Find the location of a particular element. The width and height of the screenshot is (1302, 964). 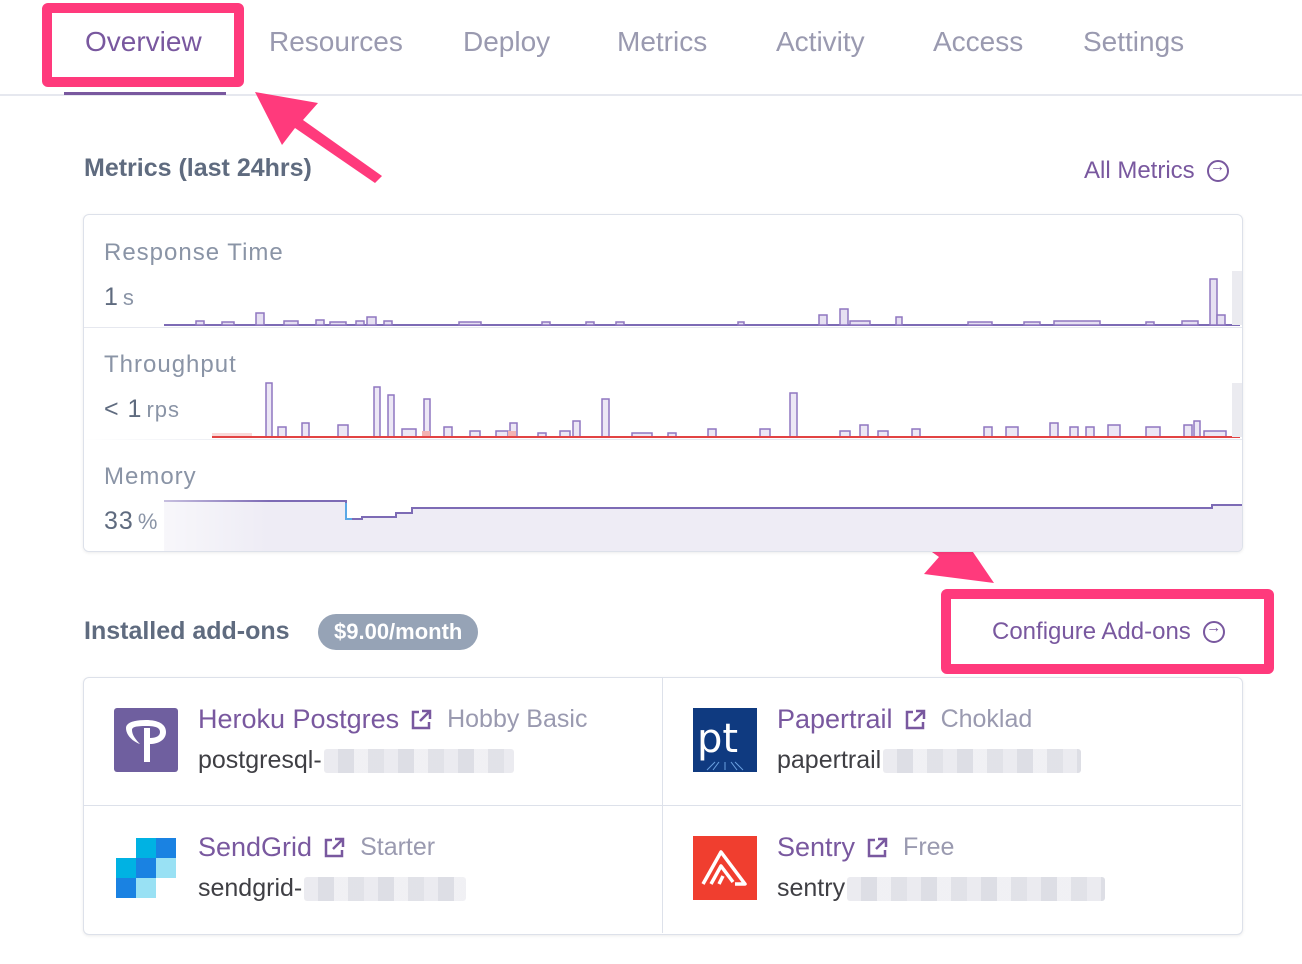

addon-title-row: Heroku Postgres Hobby Basic is located at coordinates (392, 719).